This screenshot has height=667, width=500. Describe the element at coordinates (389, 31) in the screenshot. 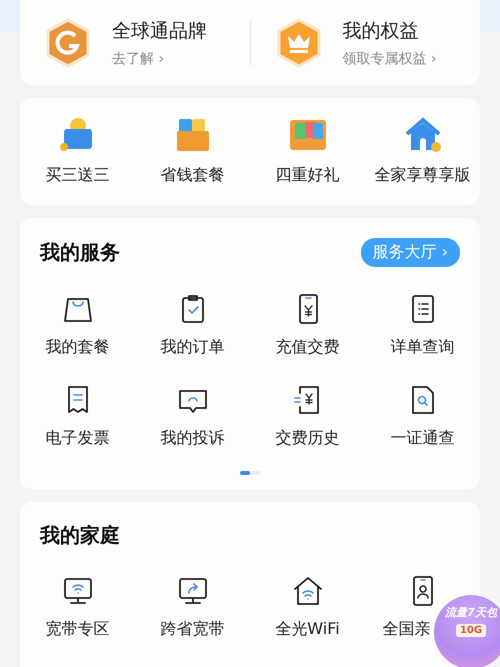

I see `benefit-title: 我的权益` at that location.